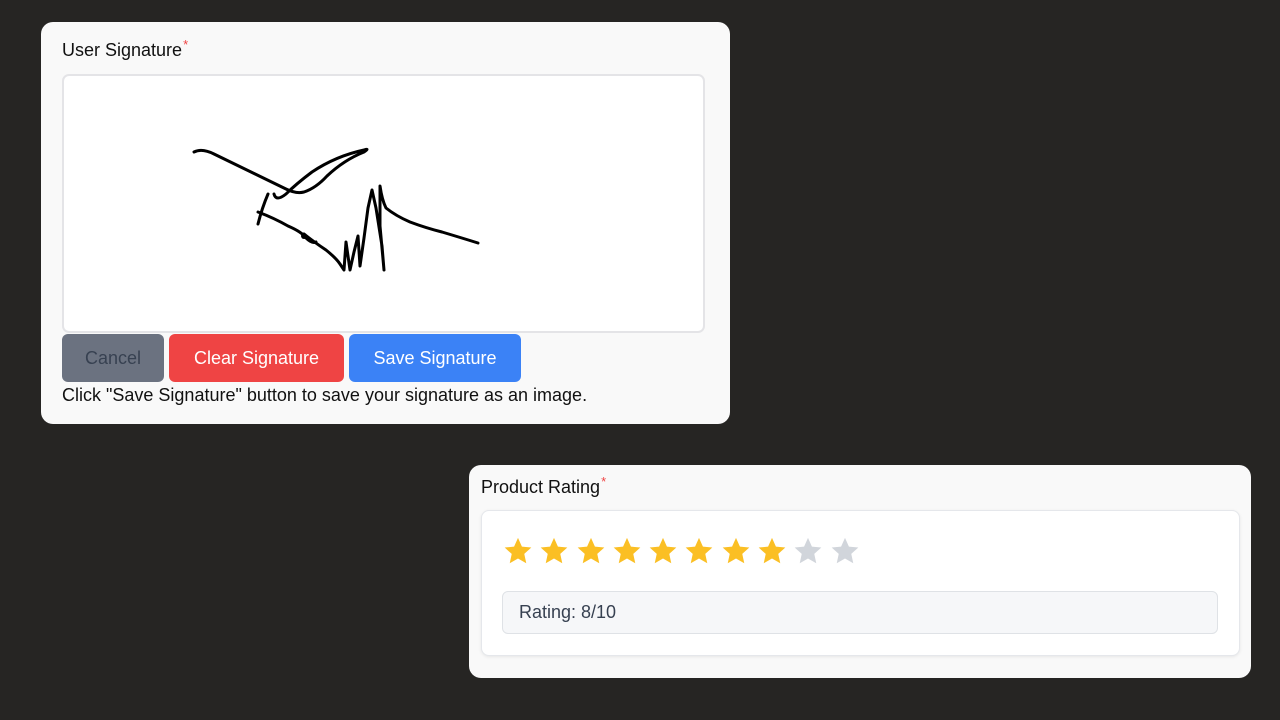 Image resolution: width=1280 pixels, height=720 pixels. I want to click on clear-signature-button: Clear Signature, so click(256, 358).